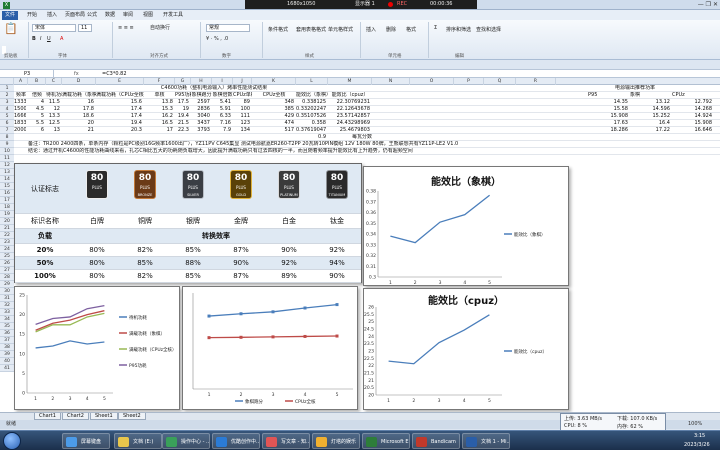 The image size is (720, 450). What do you see at coordinates (312, 95) in the screenshot?
I see `cell: 能效比（象棋）` at bounding box center [312, 95].